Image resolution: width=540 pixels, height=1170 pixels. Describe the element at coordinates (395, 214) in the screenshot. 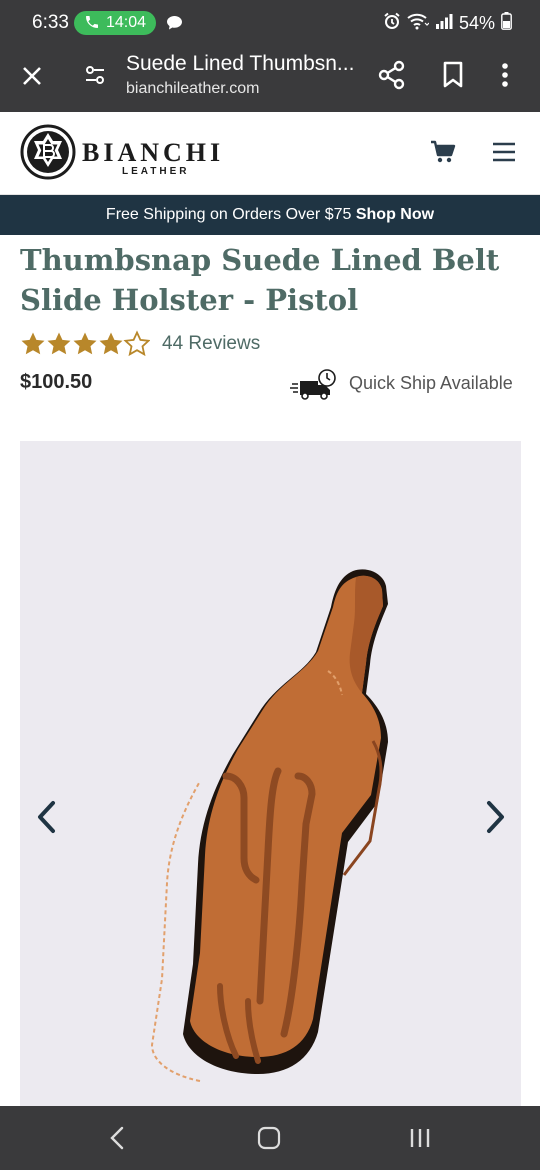

I see `shop-now-link: Shop Now` at that location.